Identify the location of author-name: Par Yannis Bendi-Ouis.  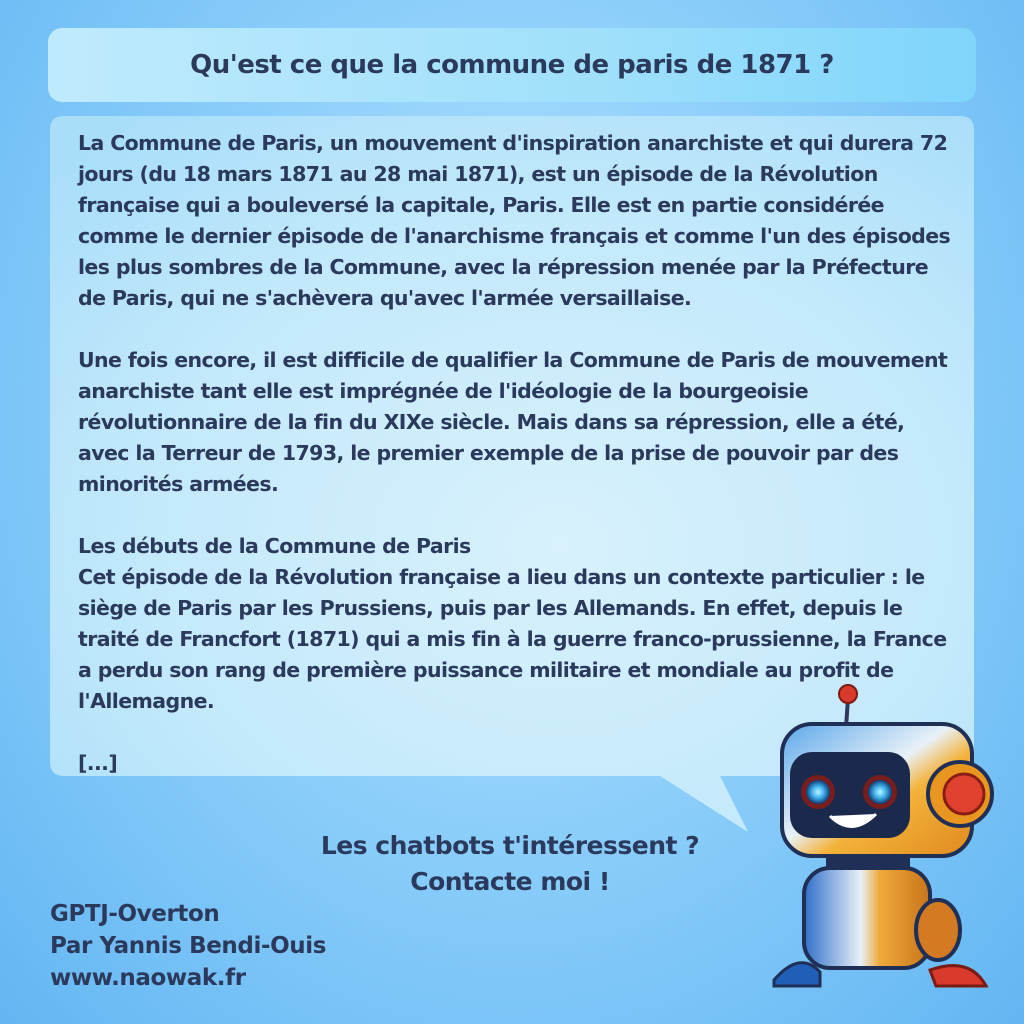
(188, 946).